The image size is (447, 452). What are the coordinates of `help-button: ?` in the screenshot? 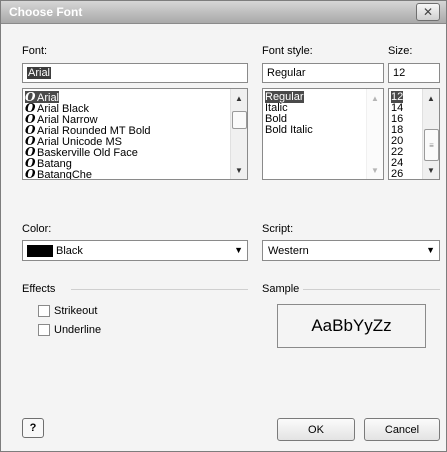 It's located at (33, 428).